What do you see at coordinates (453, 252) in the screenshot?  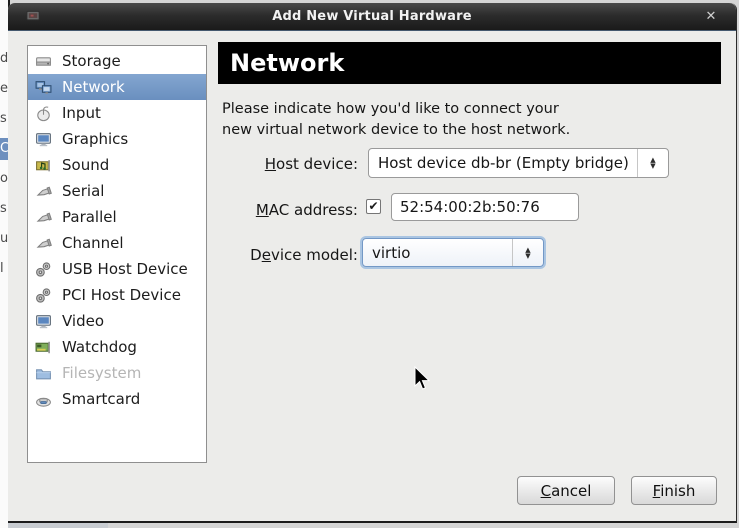 I see `device-model-select: virtio ▲ ▼` at bounding box center [453, 252].